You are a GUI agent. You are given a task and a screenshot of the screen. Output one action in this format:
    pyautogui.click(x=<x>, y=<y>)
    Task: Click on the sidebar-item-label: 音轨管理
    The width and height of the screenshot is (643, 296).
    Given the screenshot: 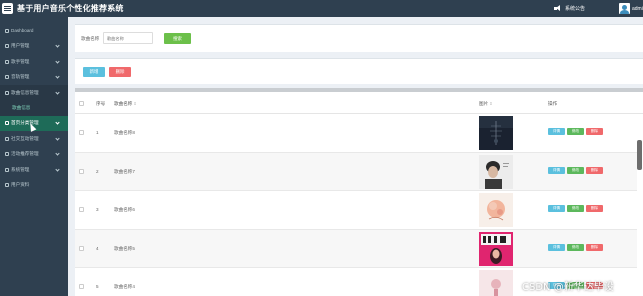 What is the action you would take?
    pyautogui.click(x=20, y=77)
    